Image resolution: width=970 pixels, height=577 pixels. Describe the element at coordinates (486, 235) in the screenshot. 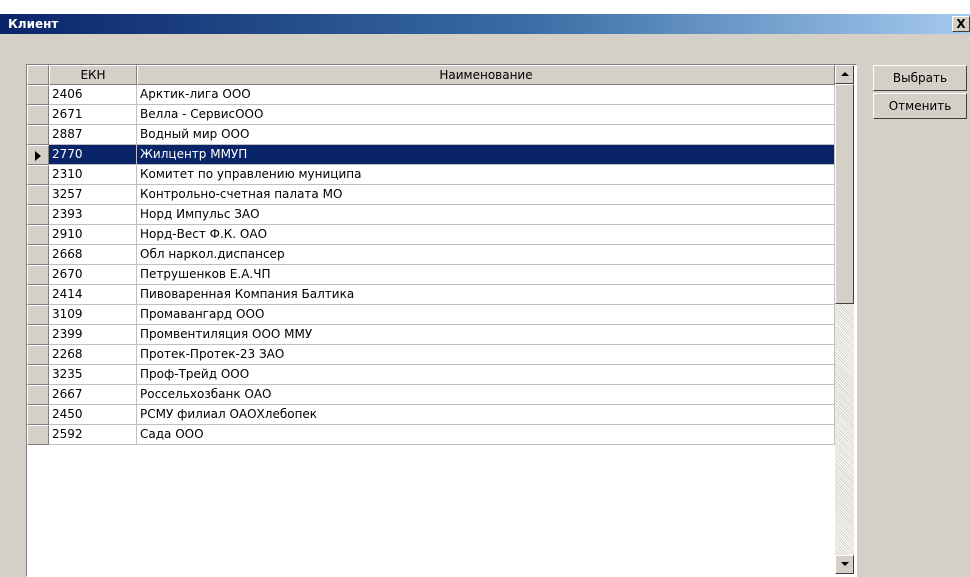

I see `cell-name: Норд-Вест Ф.К. ОАО` at that location.